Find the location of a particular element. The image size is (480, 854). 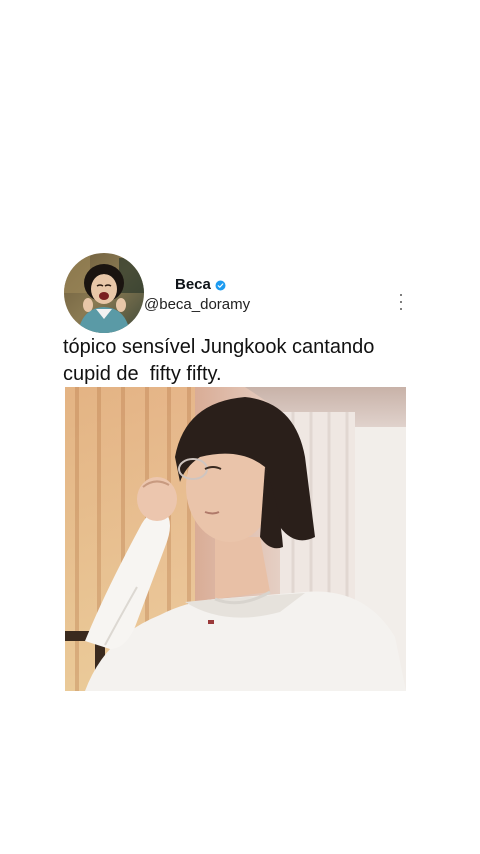

vertical-ellipsis-icon is located at coordinates (401, 302).